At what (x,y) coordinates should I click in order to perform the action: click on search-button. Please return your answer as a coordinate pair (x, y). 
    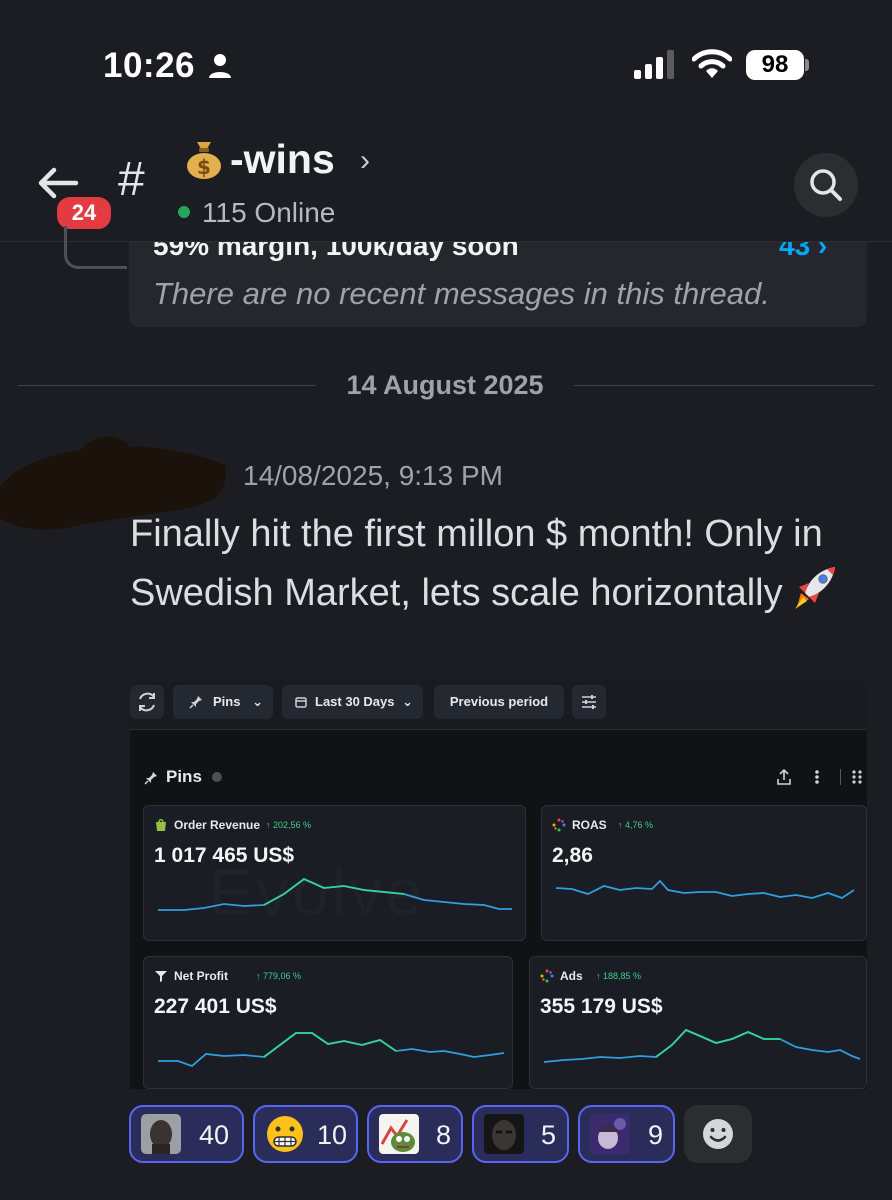
    Looking at the image, I should click on (826, 185).